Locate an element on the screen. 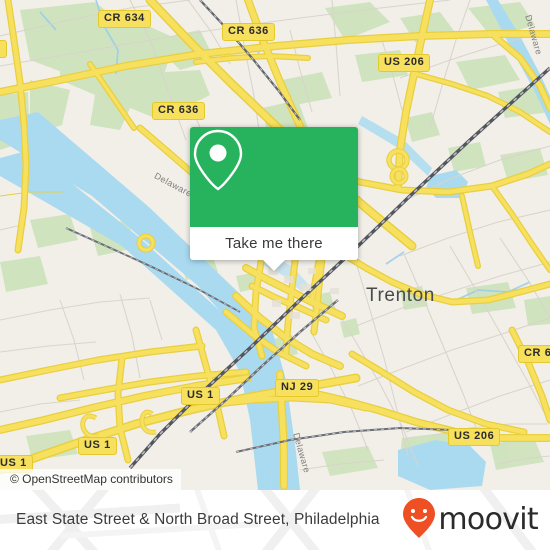 The height and width of the screenshot is (550, 550). destination-callout: Take me there is located at coordinates (274, 199).